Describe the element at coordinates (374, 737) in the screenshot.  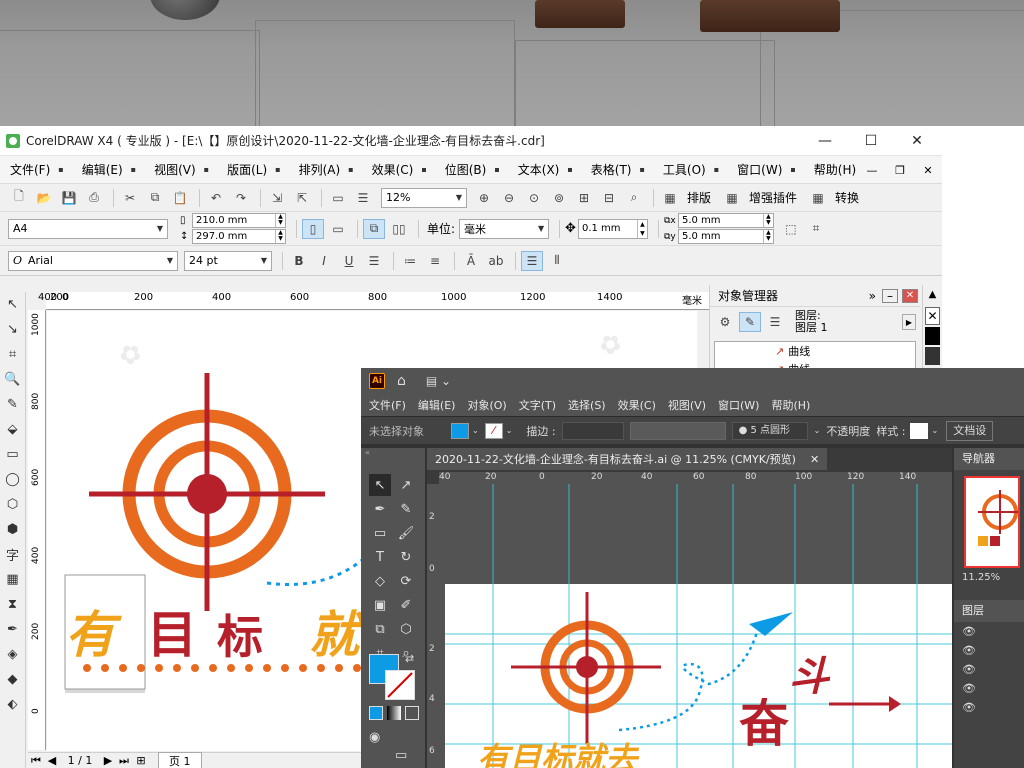
I see `draw-mode-icon: ◉` at that location.